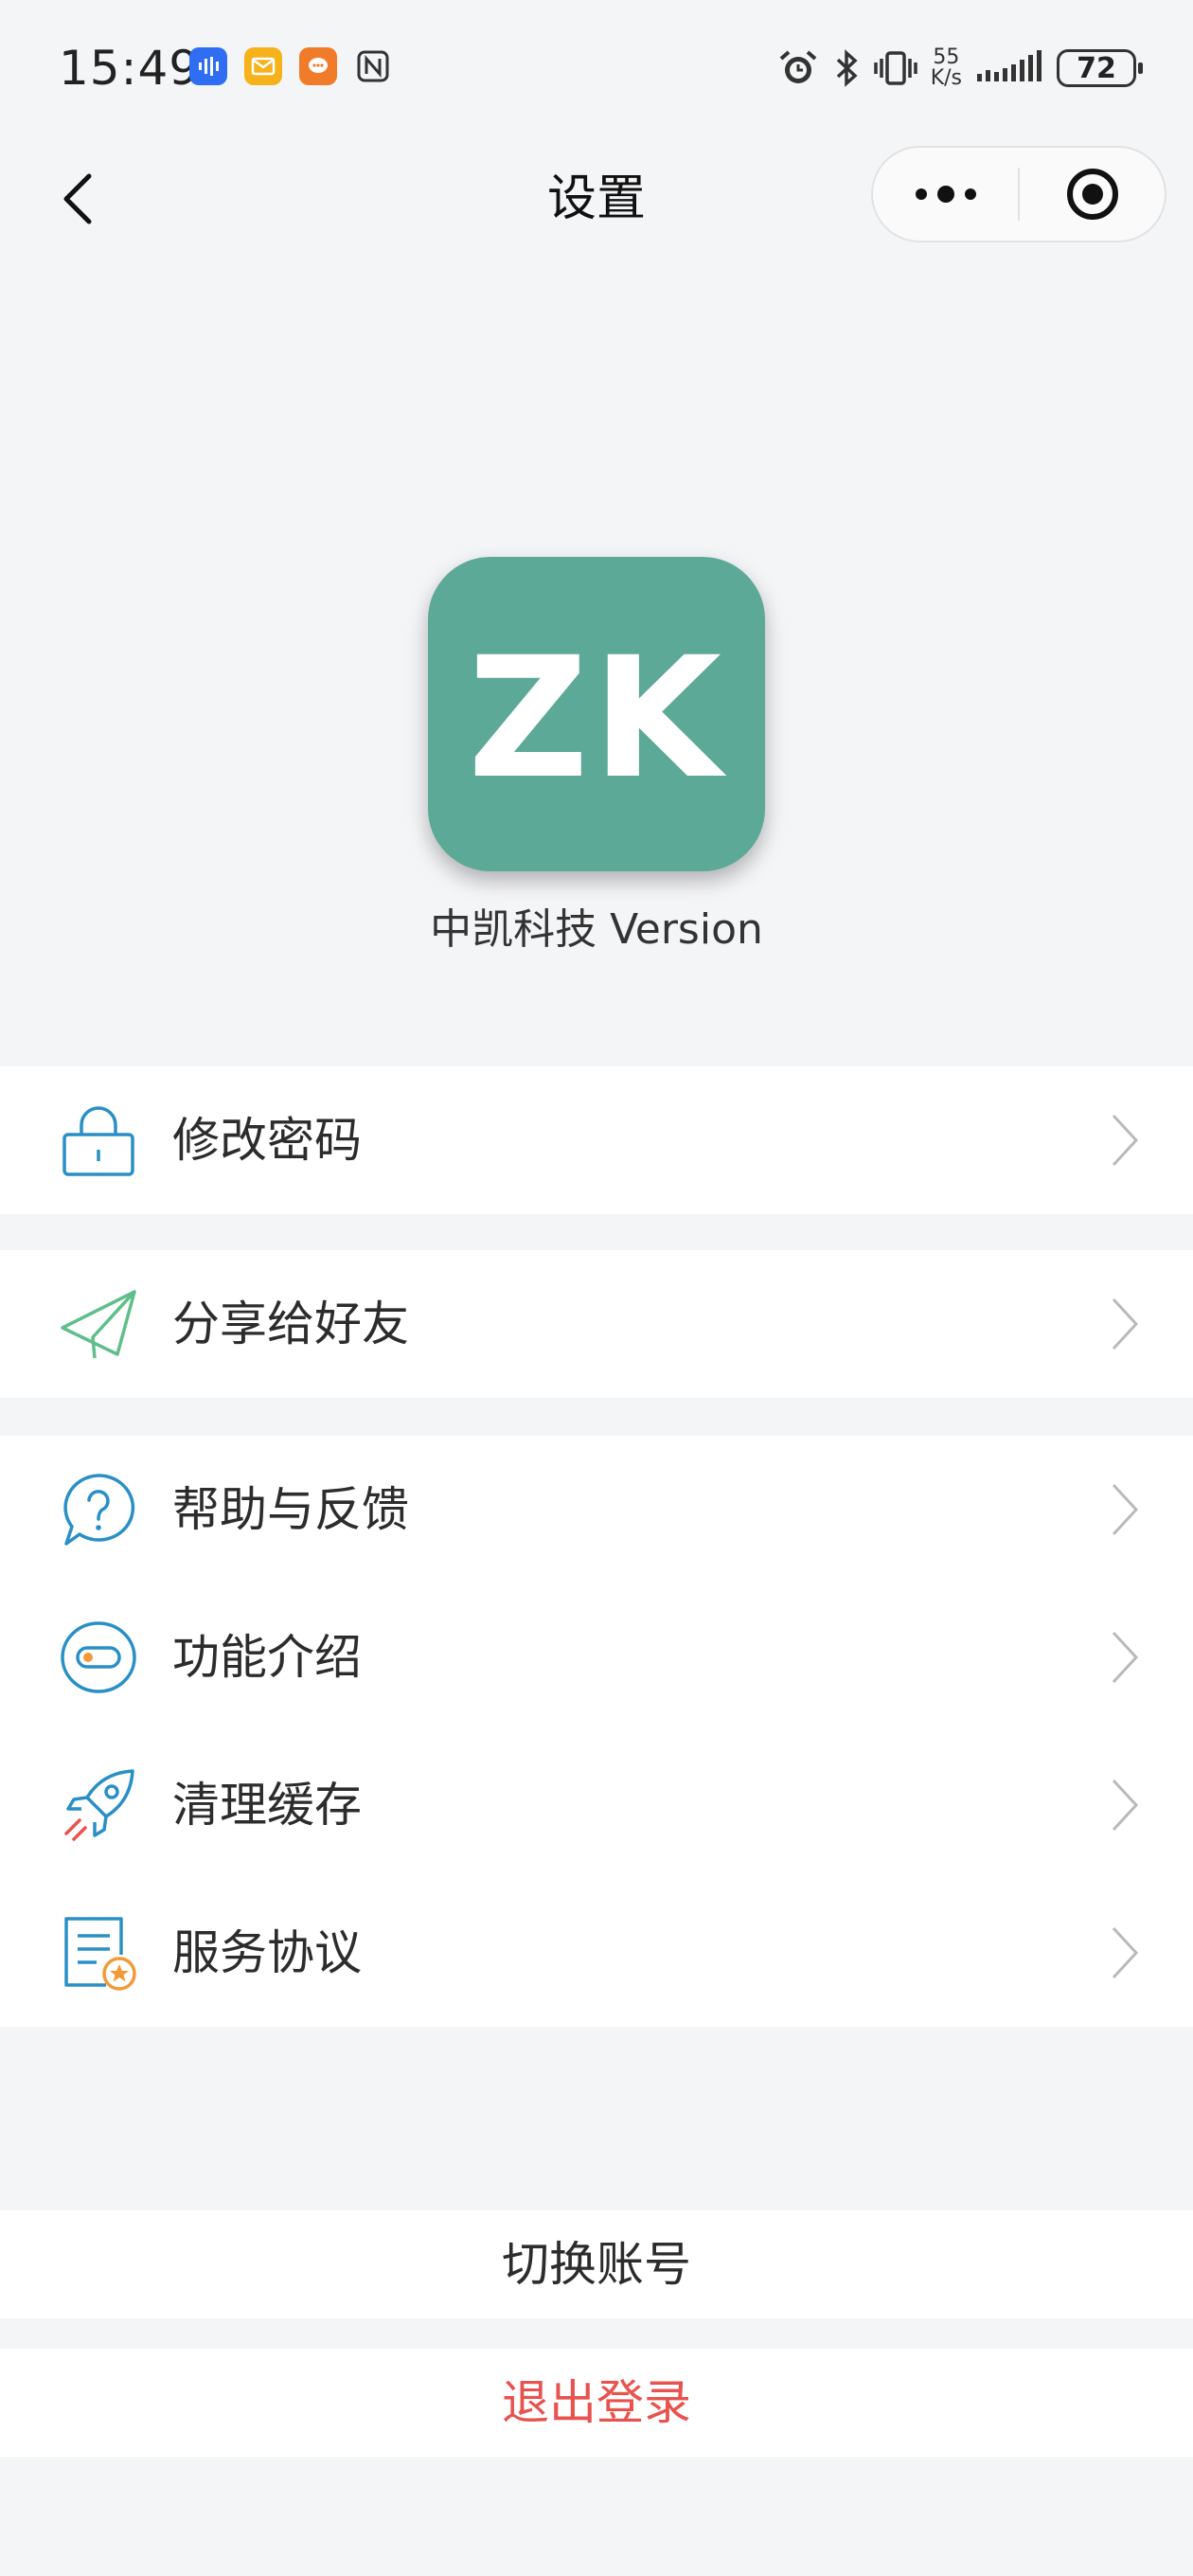 The width and height of the screenshot is (1193, 2576). I want to click on app-version-label: 中凯科技 Version, so click(596, 929).